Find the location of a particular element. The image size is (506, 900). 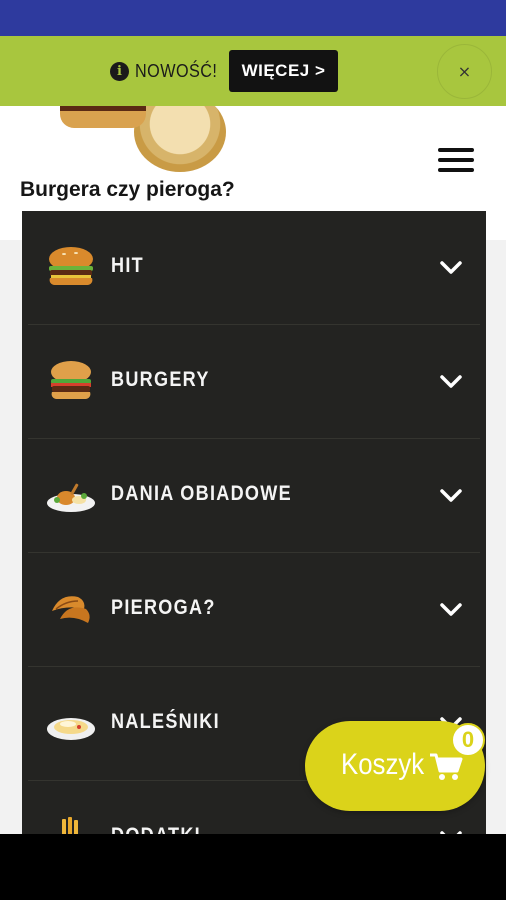

menu-item-label: NALEŚNIKI is located at coordinates (165, 721).